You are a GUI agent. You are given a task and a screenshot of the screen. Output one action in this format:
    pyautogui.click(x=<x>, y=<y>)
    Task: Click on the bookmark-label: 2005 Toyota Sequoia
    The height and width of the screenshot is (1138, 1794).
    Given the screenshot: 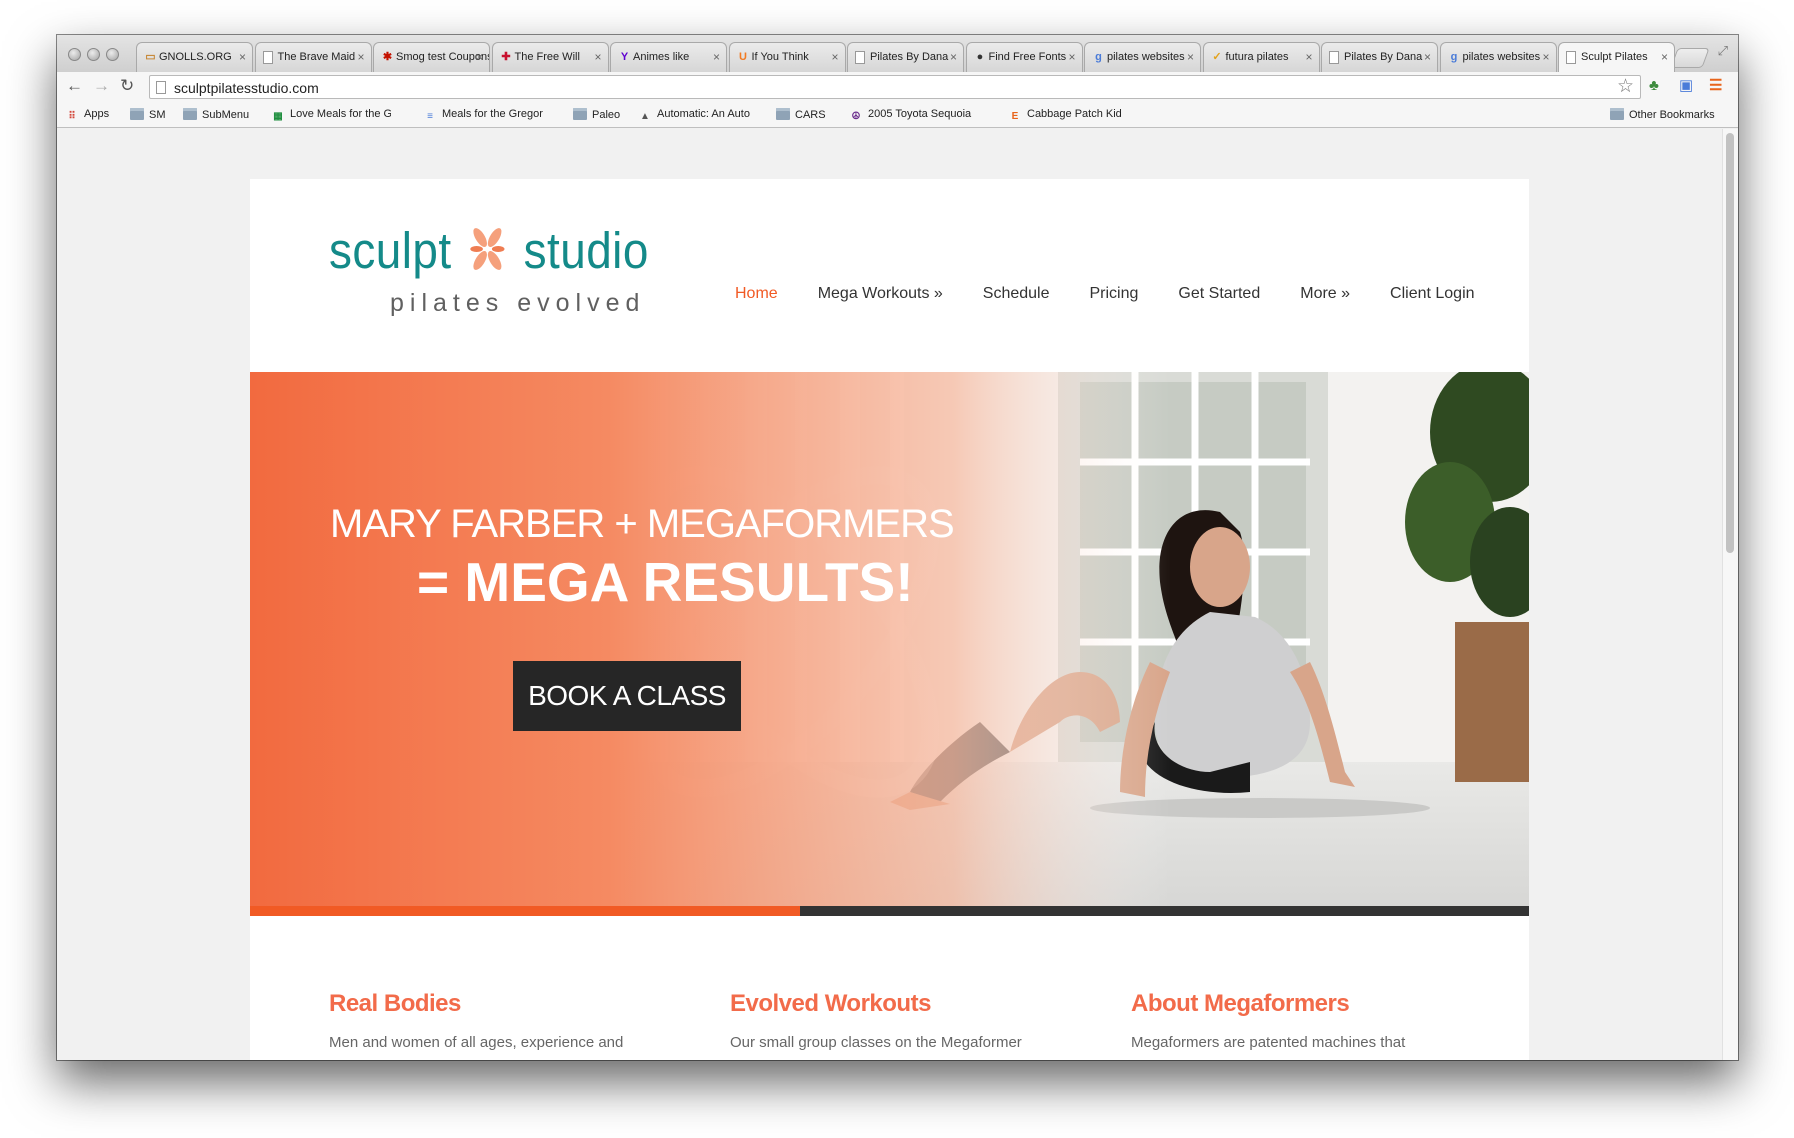 What is the action you would take?
    pyautogui.click(x=920, y=114)
    